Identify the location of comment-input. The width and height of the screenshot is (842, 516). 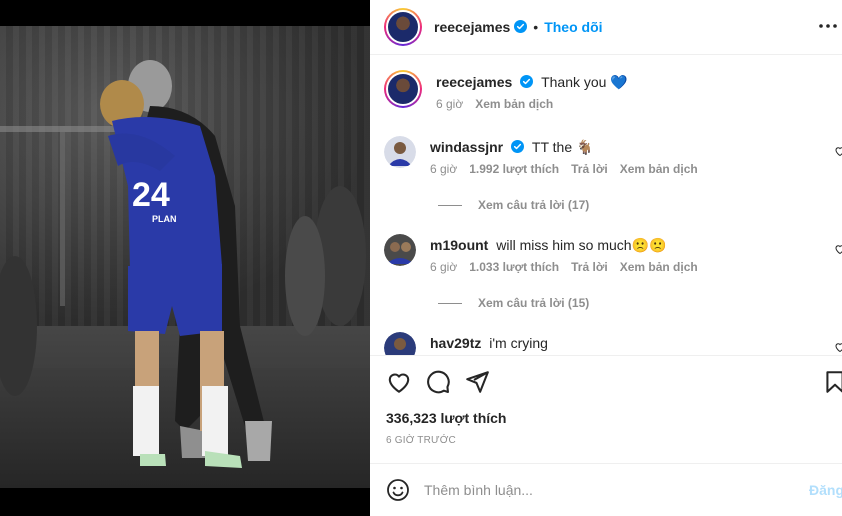
(604, 490).